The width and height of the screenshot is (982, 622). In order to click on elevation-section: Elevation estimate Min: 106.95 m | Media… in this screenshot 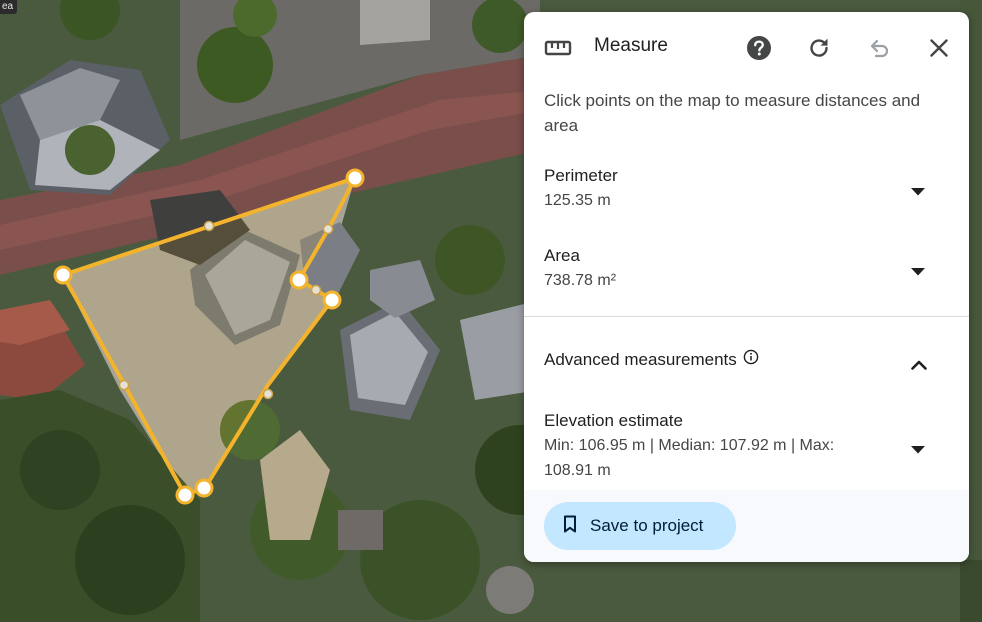, I will do `click(714, 445)`.